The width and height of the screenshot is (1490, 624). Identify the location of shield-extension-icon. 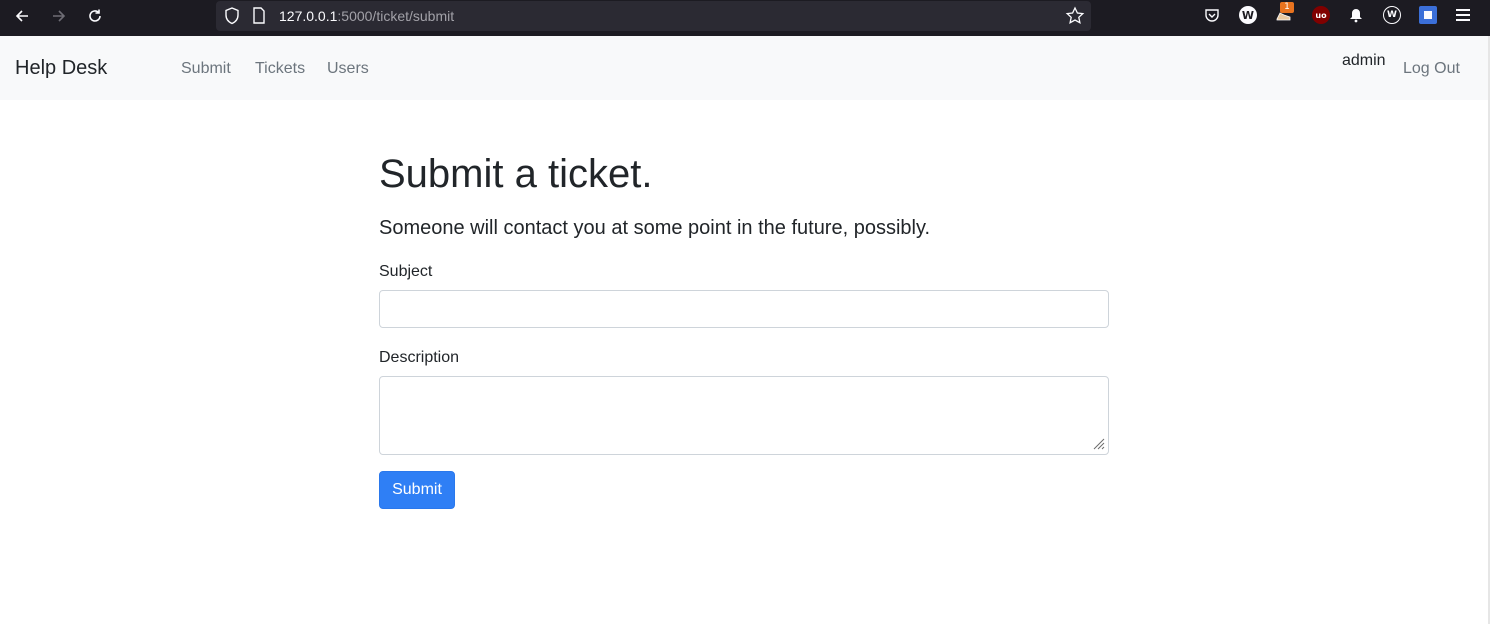
(1428, 15).